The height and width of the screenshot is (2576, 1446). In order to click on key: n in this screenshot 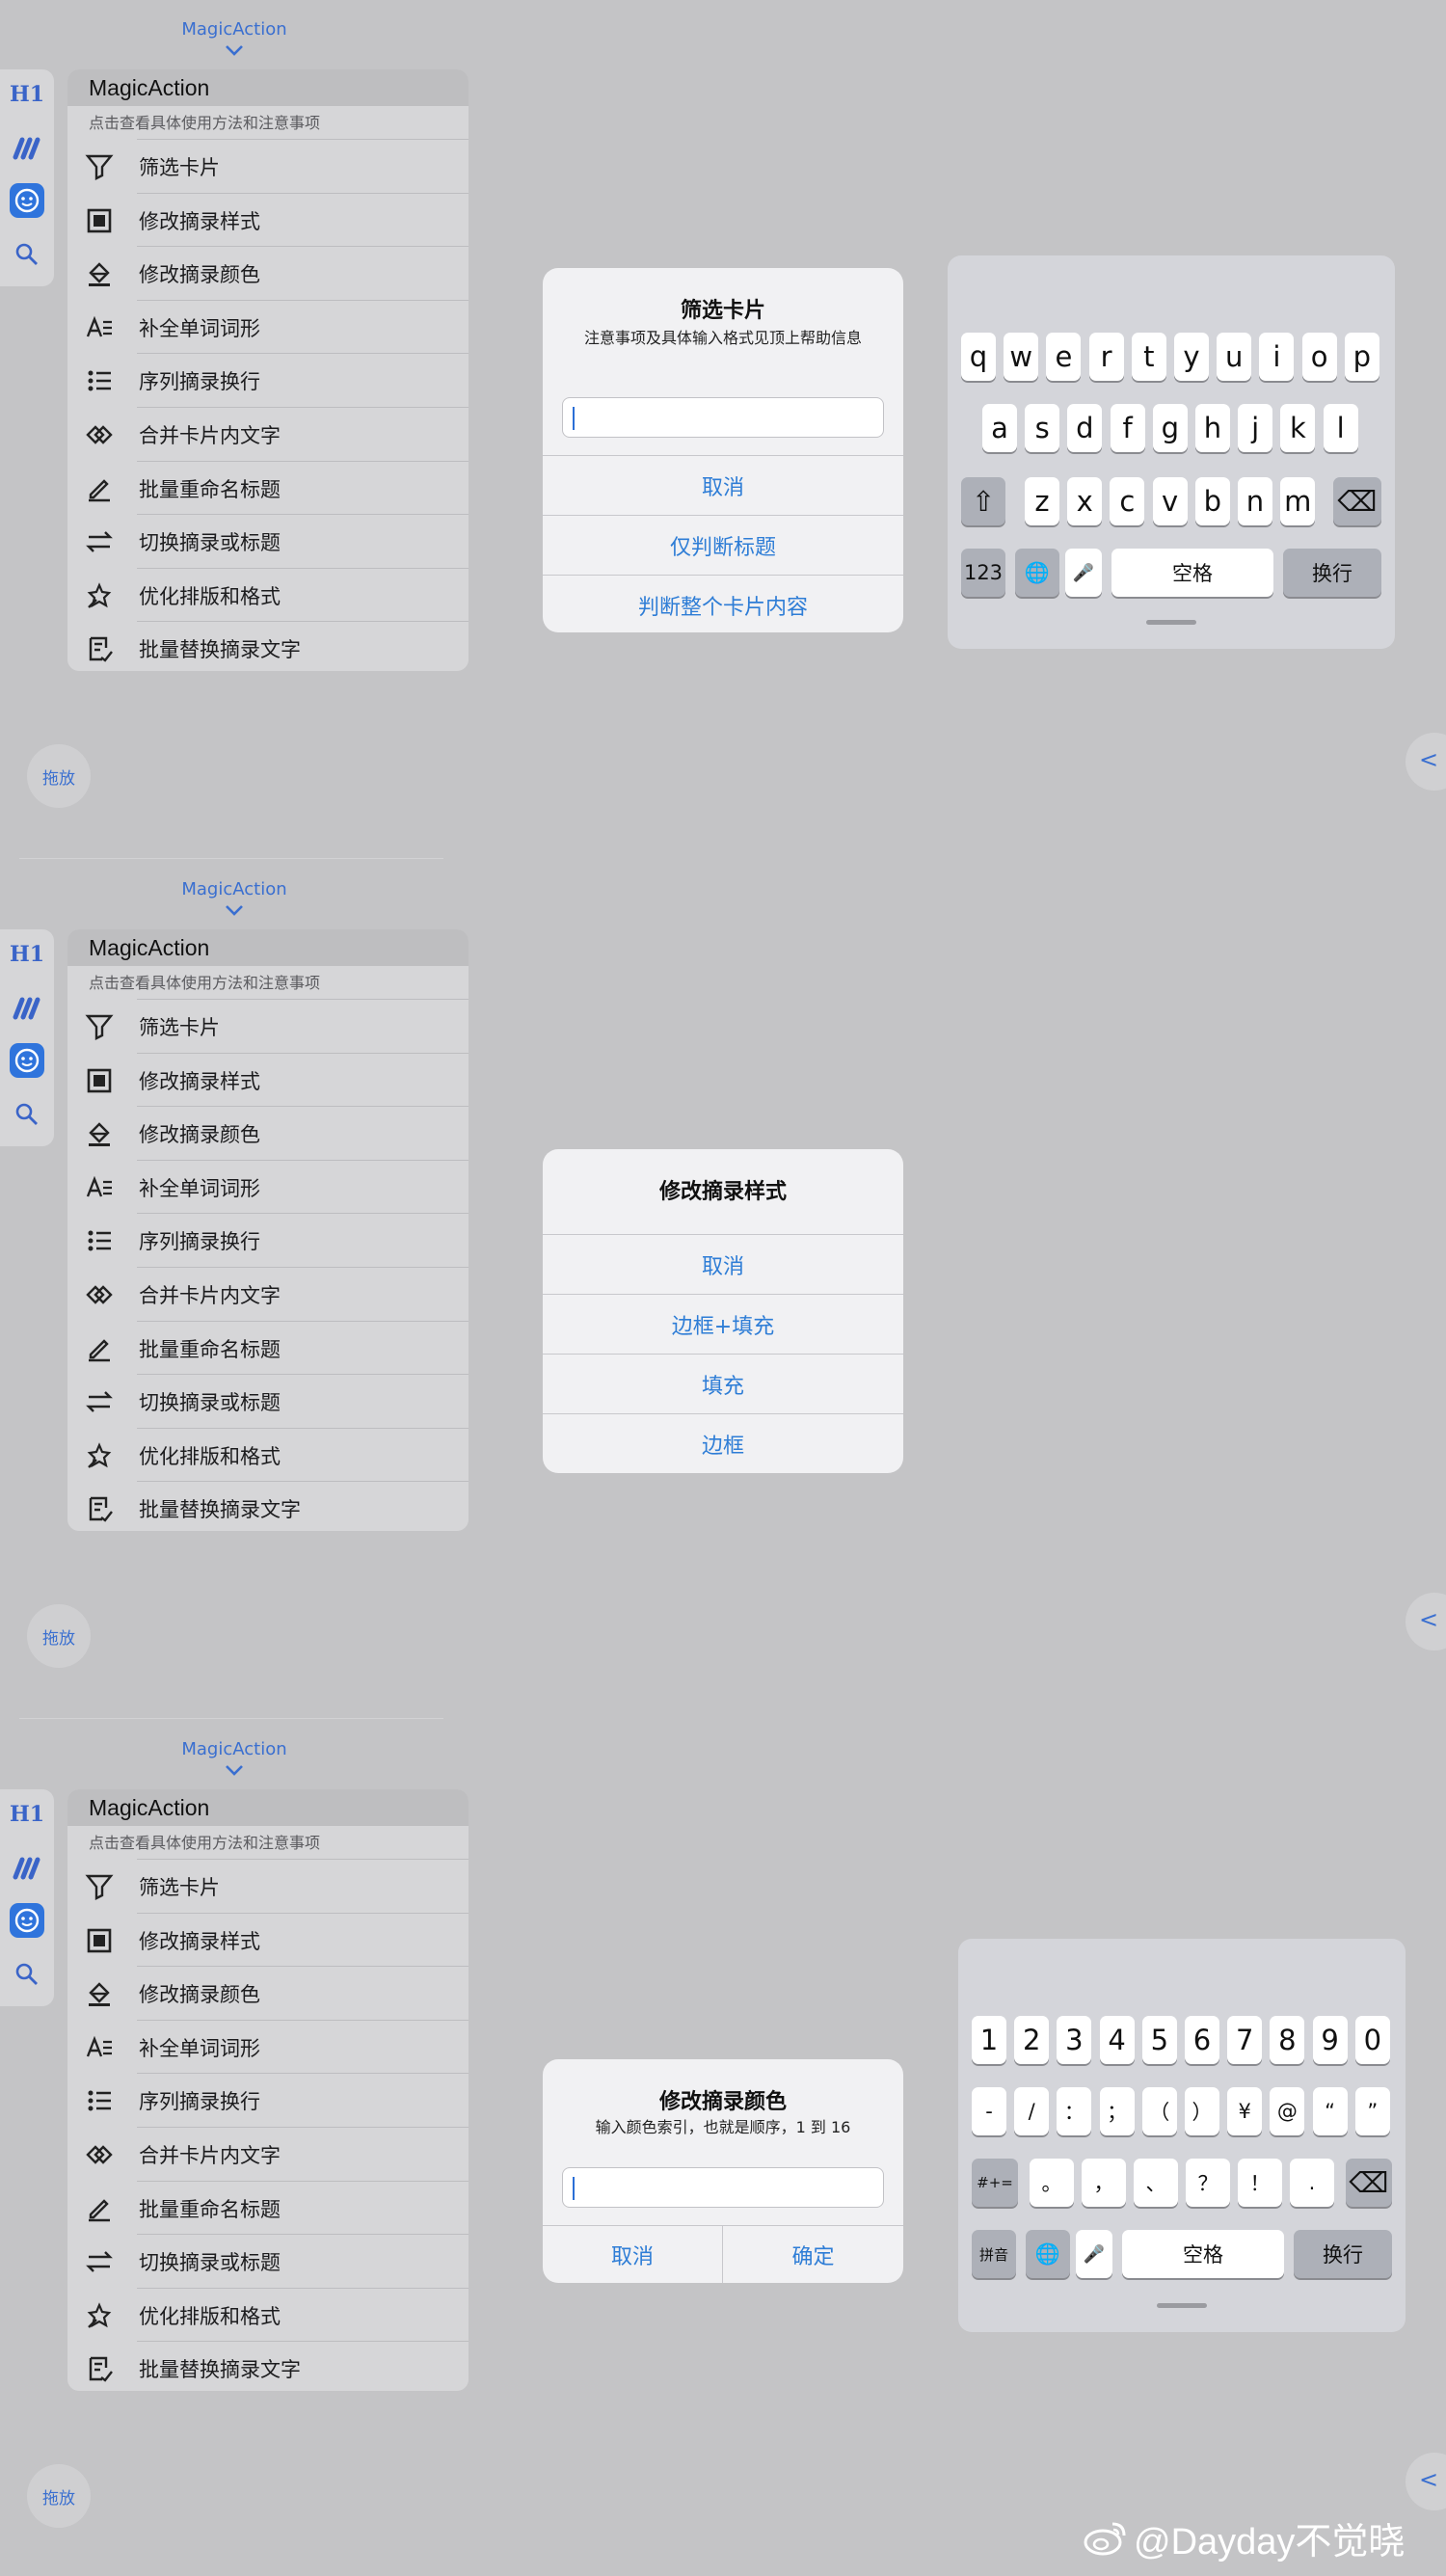, I will do `click(1255, 501)`.